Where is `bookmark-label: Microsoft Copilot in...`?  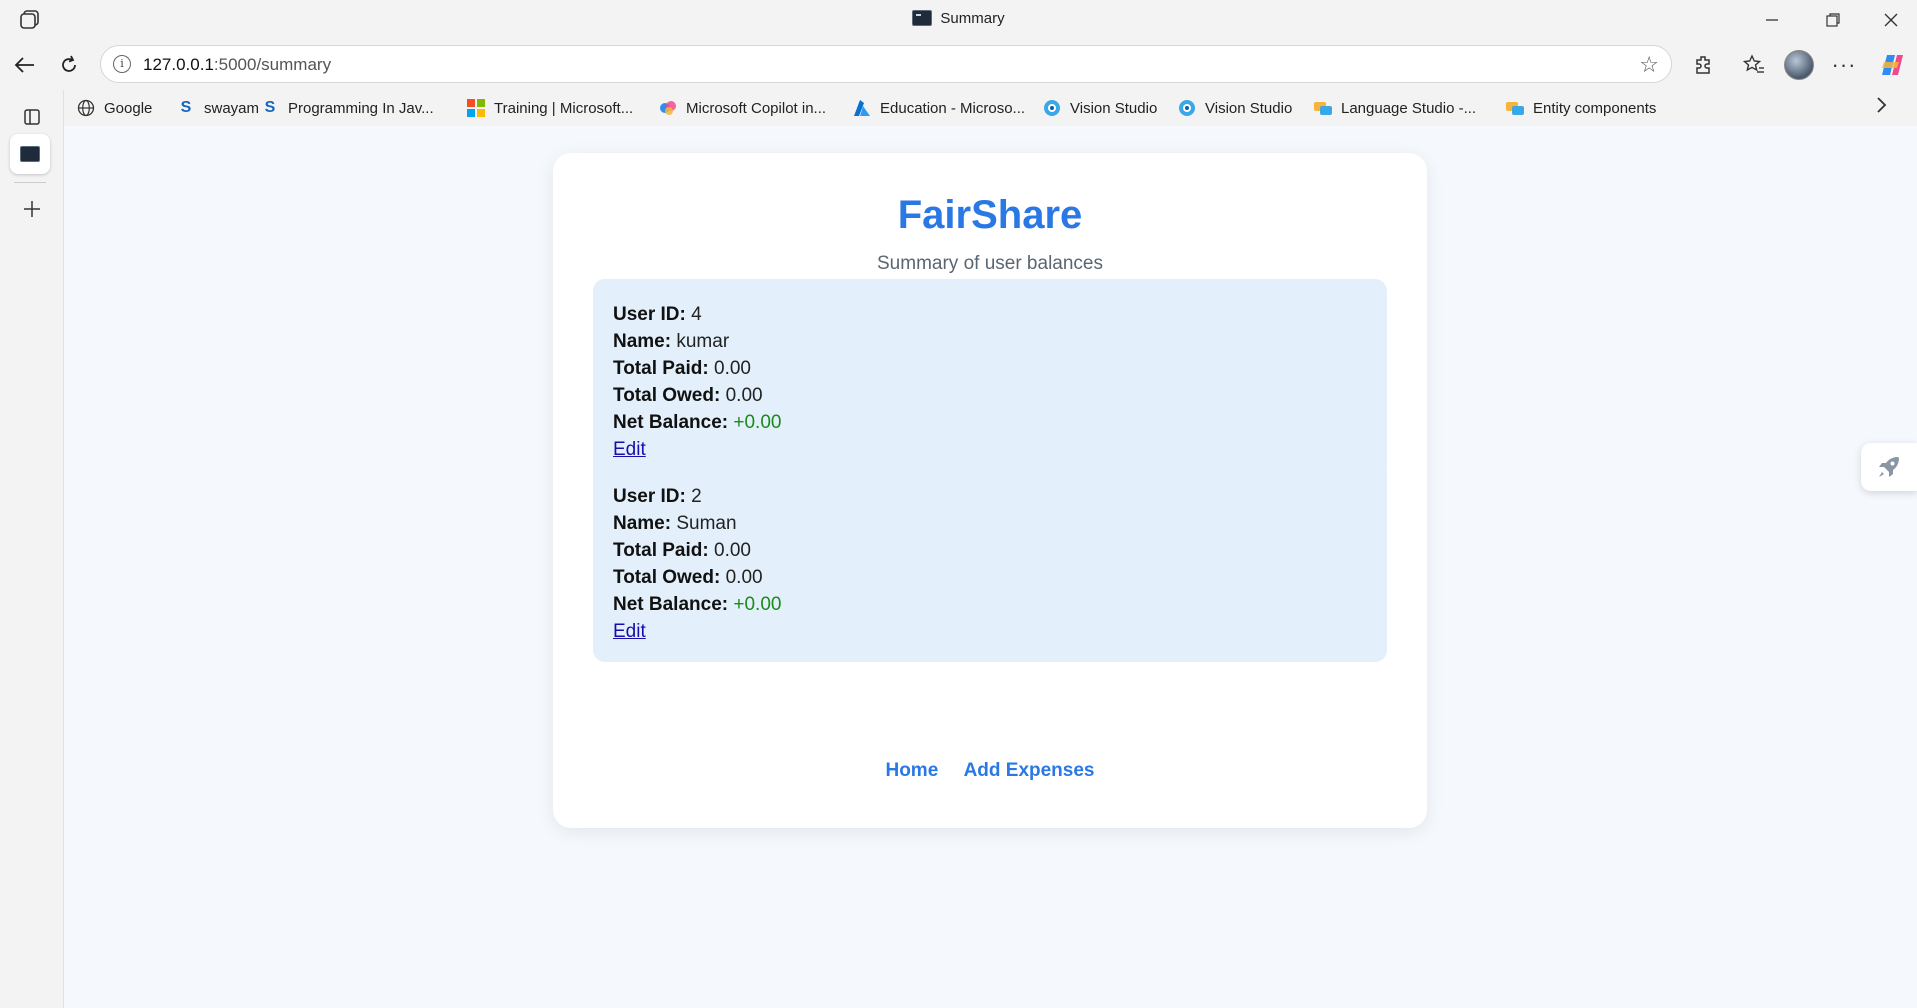 bookmark-label: Microsoft Copilot in... is located at coordinates (756, 108).